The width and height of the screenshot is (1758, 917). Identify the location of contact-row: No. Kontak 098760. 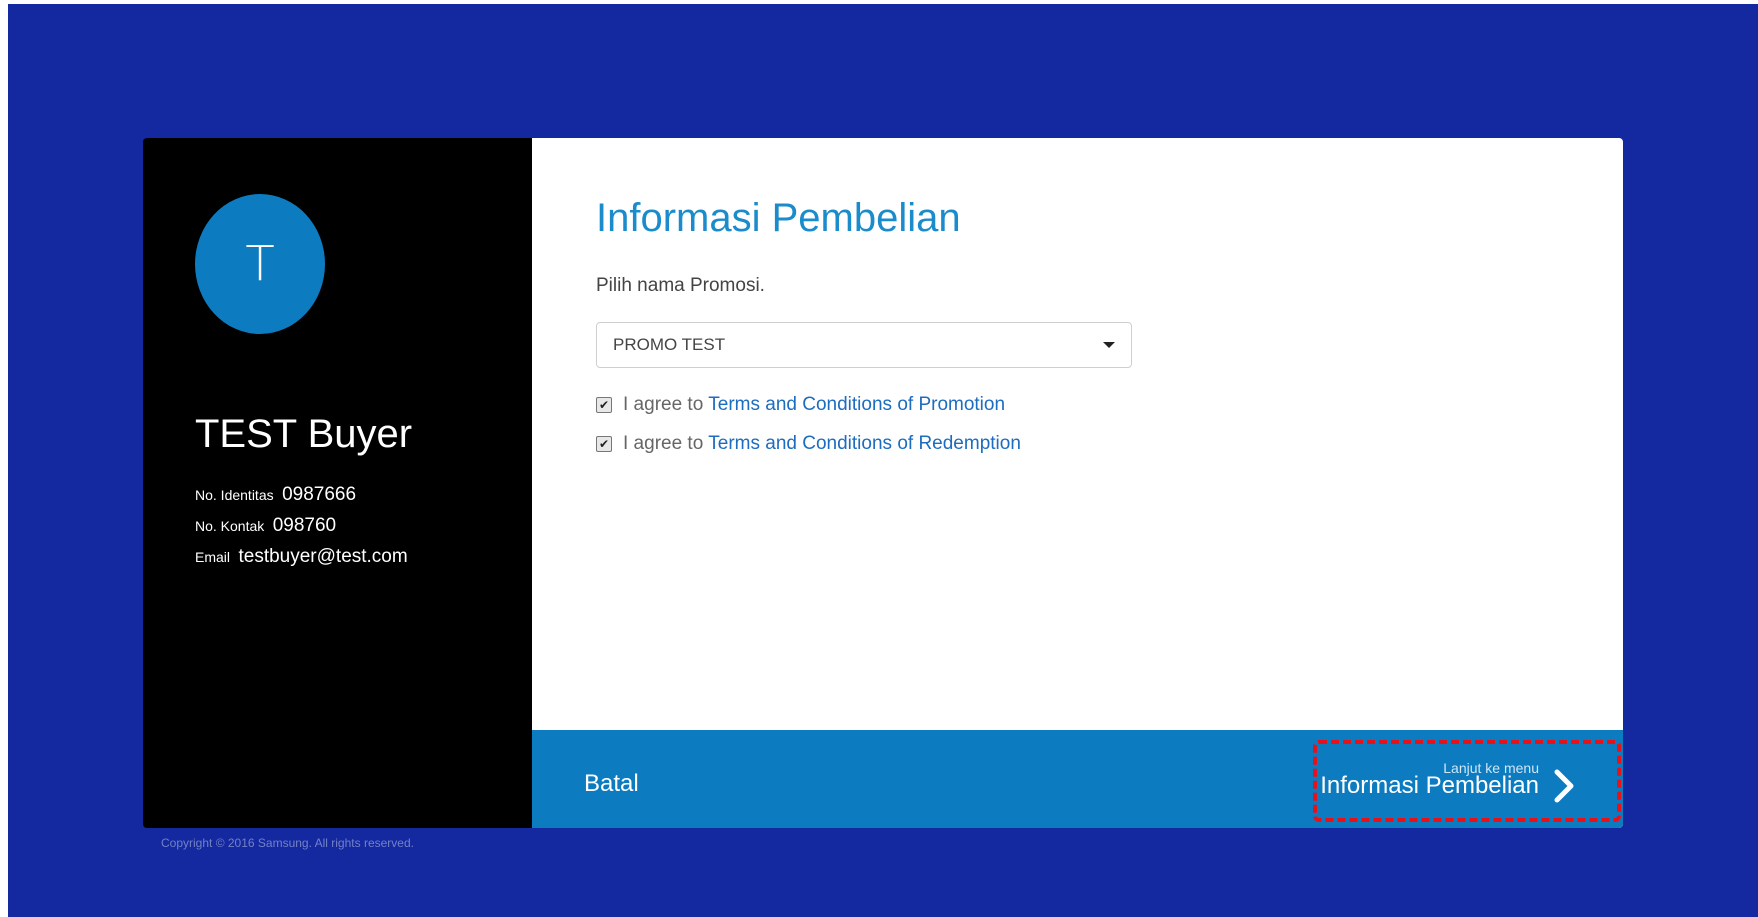
(301, 525).